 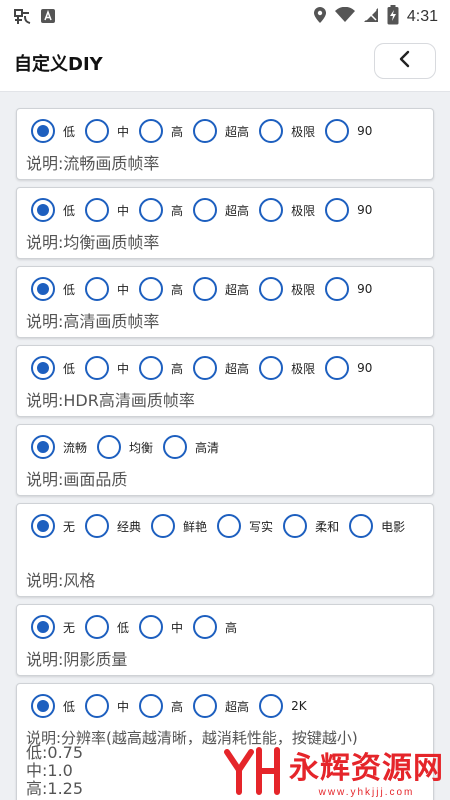 What do you see at coordinates (125, 447) in the screenshot?
I see `radio-option: 均衡` at bounding box center [125, 447].